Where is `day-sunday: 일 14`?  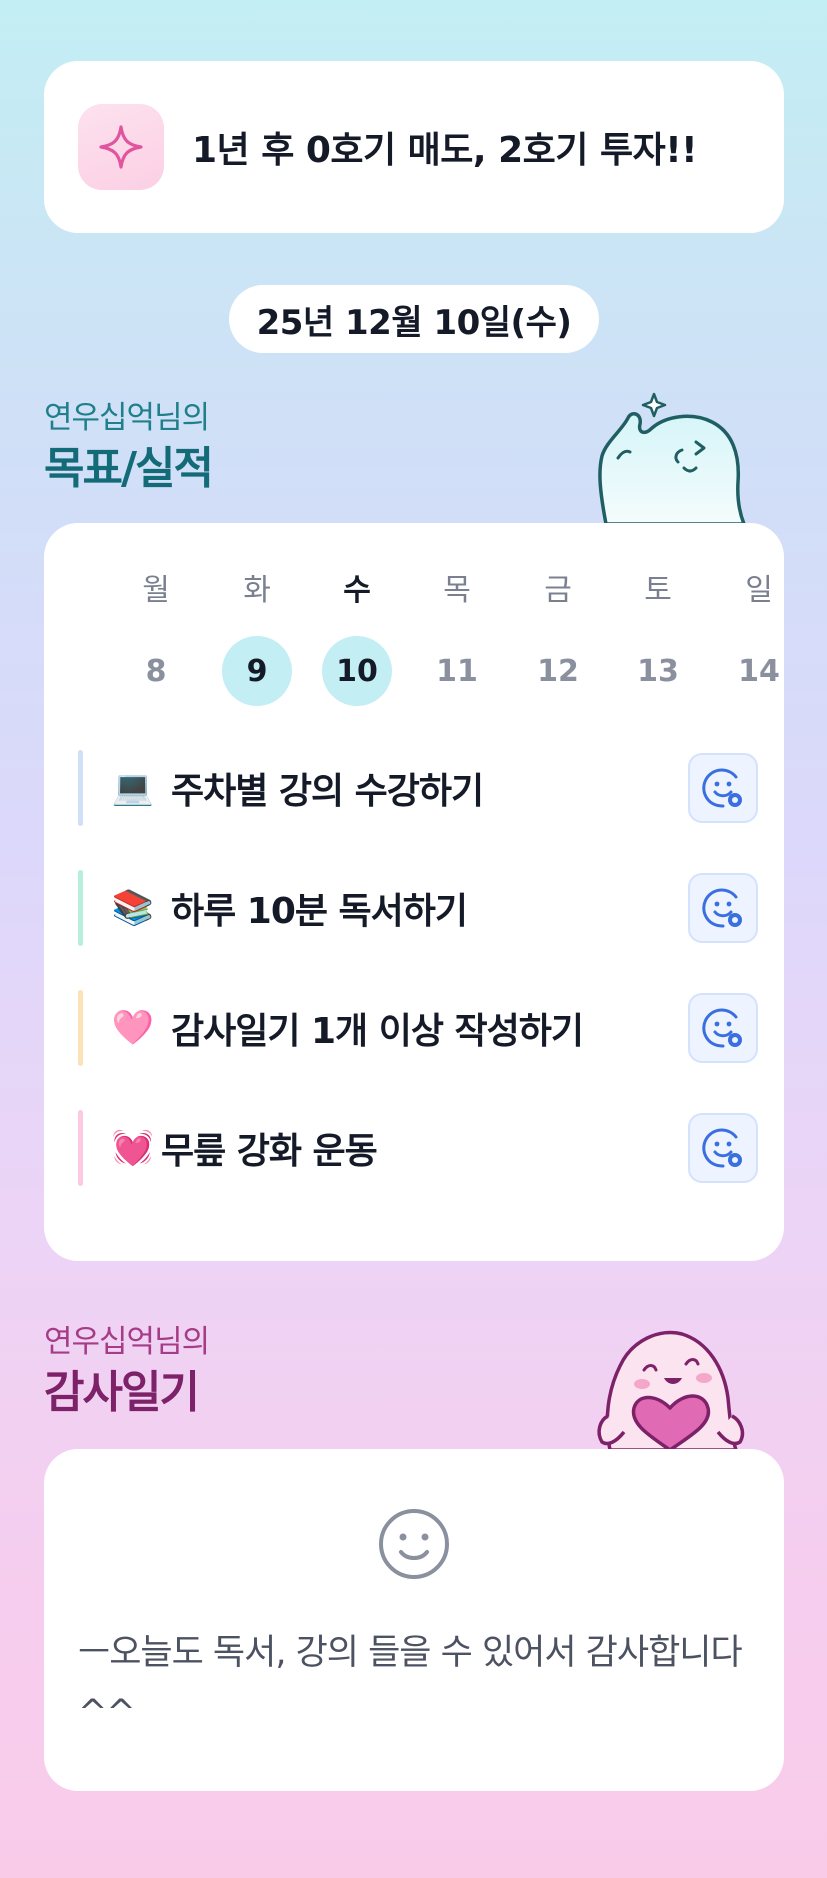
day-sunday: 일 14 is located at coordinates (759, 638).